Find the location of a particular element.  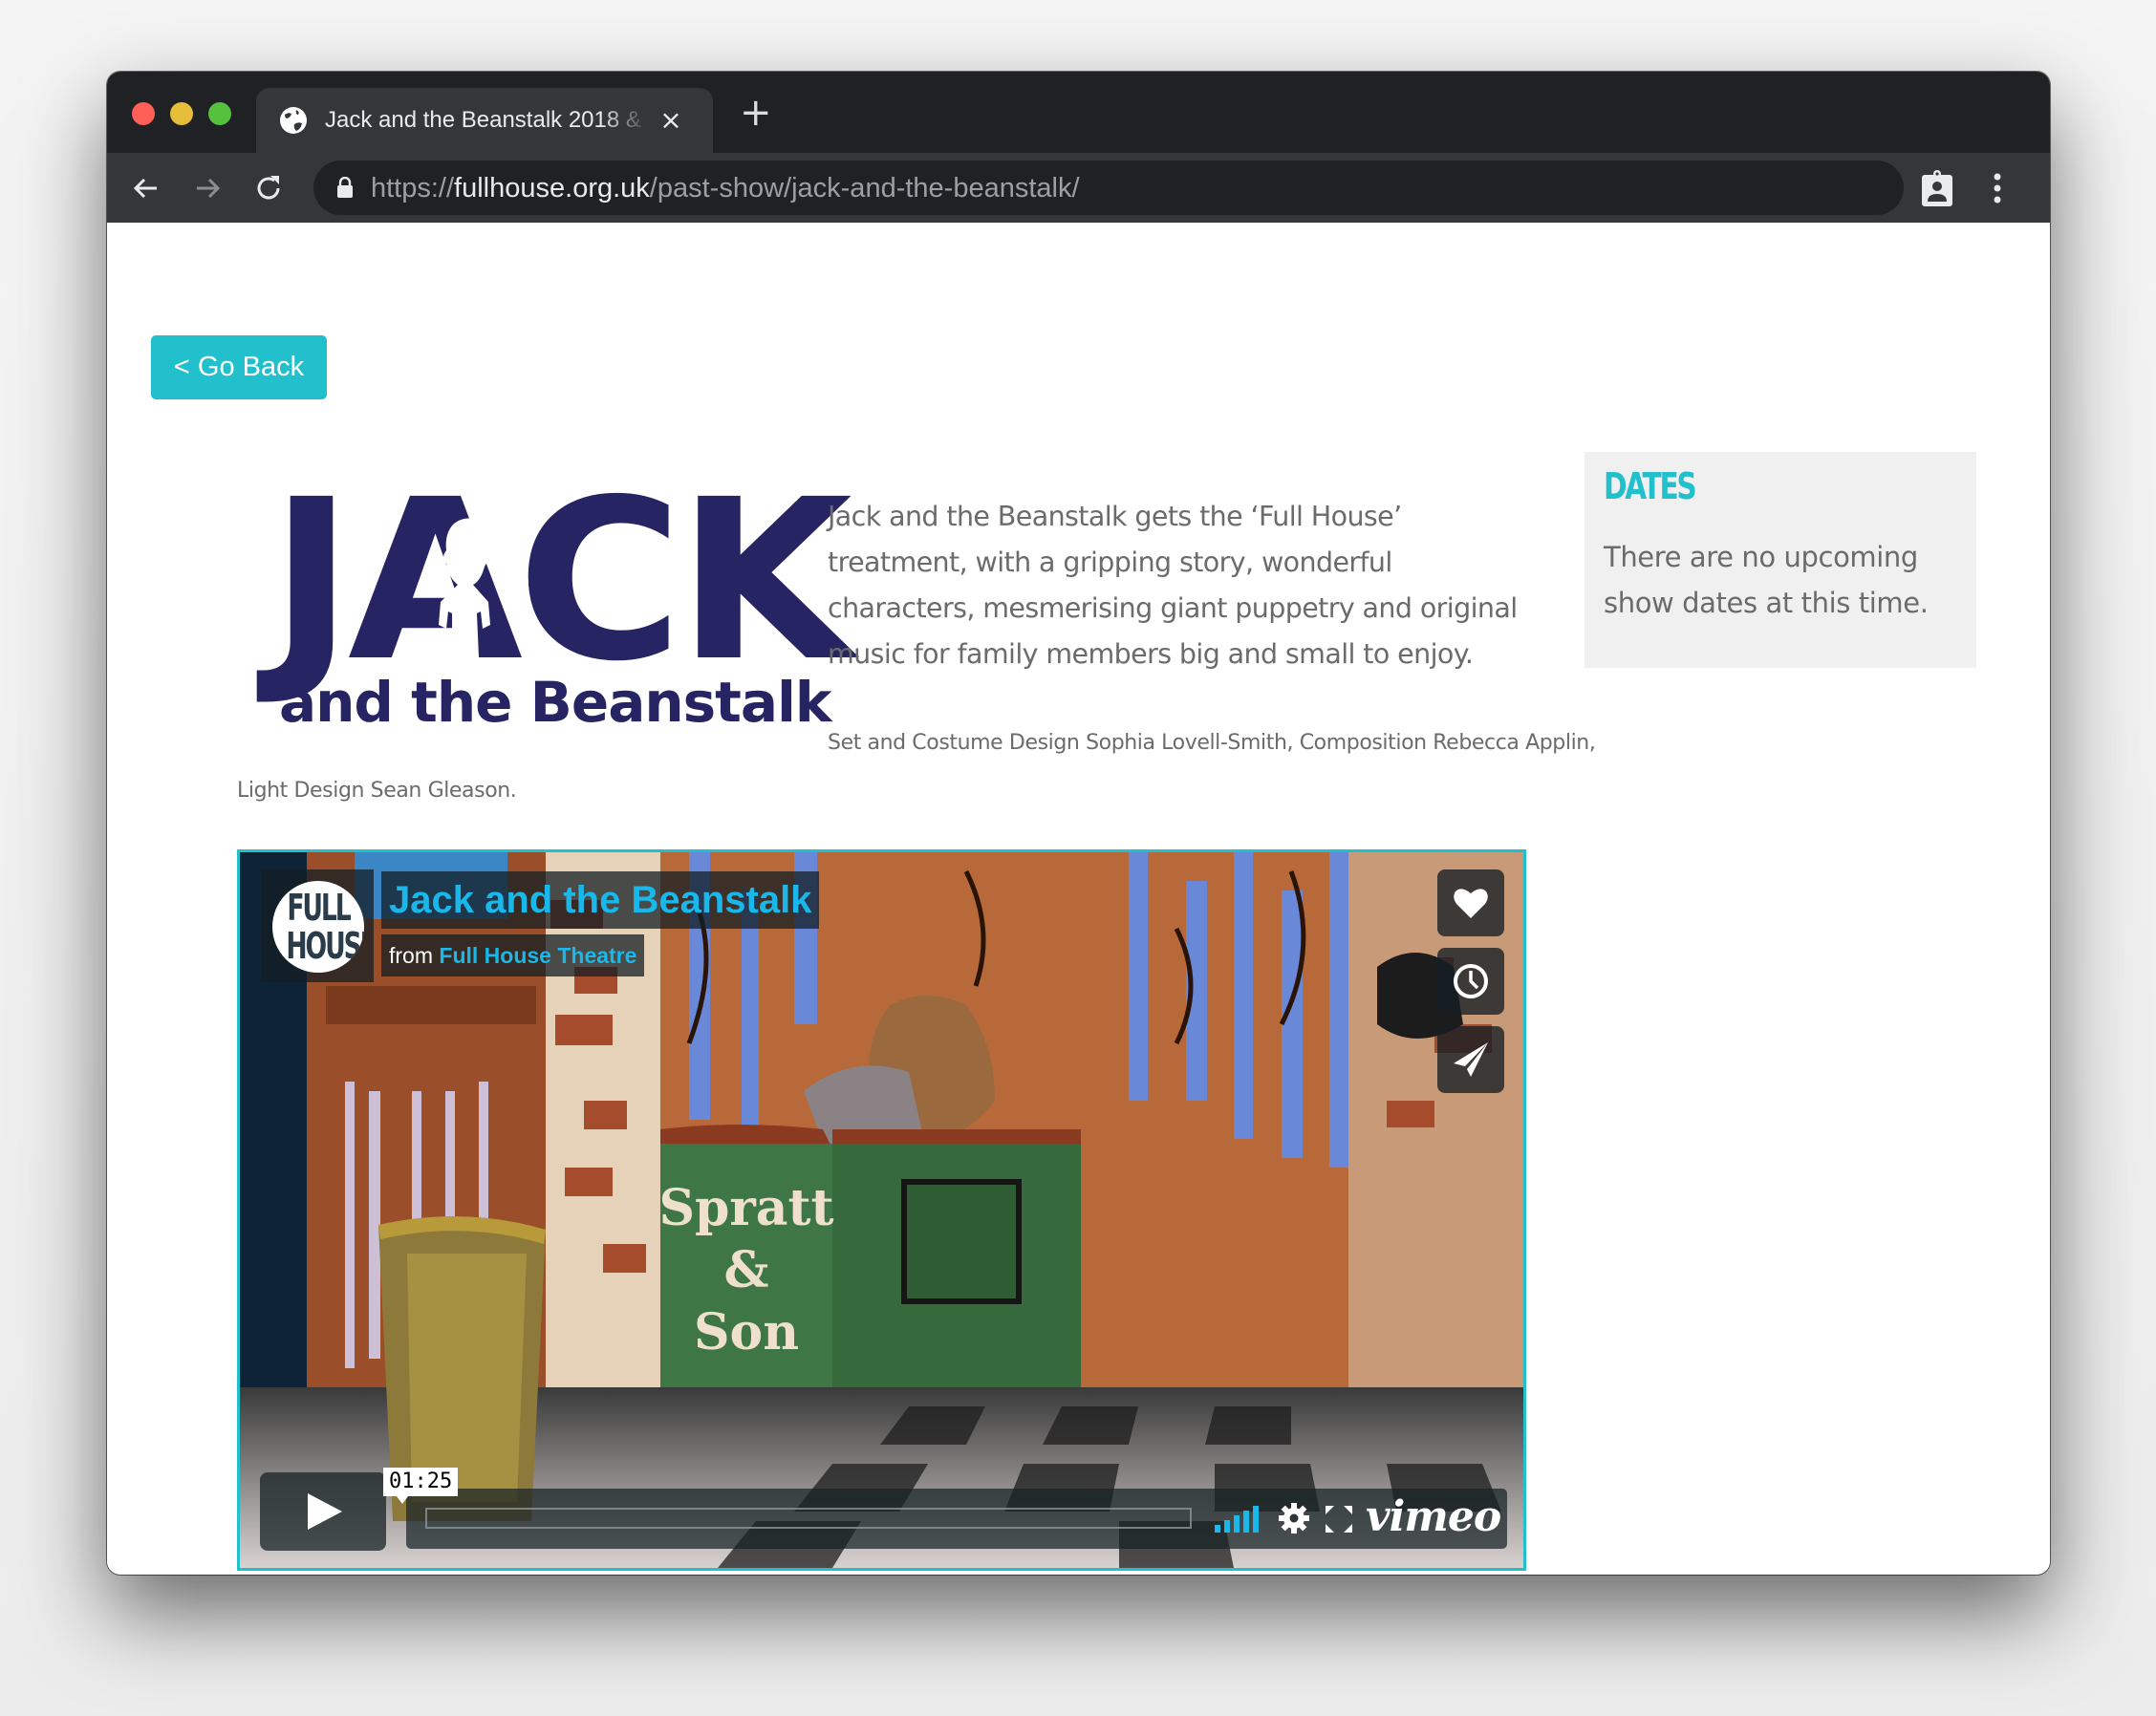

share-button is located at coordinates (1470, 1059).